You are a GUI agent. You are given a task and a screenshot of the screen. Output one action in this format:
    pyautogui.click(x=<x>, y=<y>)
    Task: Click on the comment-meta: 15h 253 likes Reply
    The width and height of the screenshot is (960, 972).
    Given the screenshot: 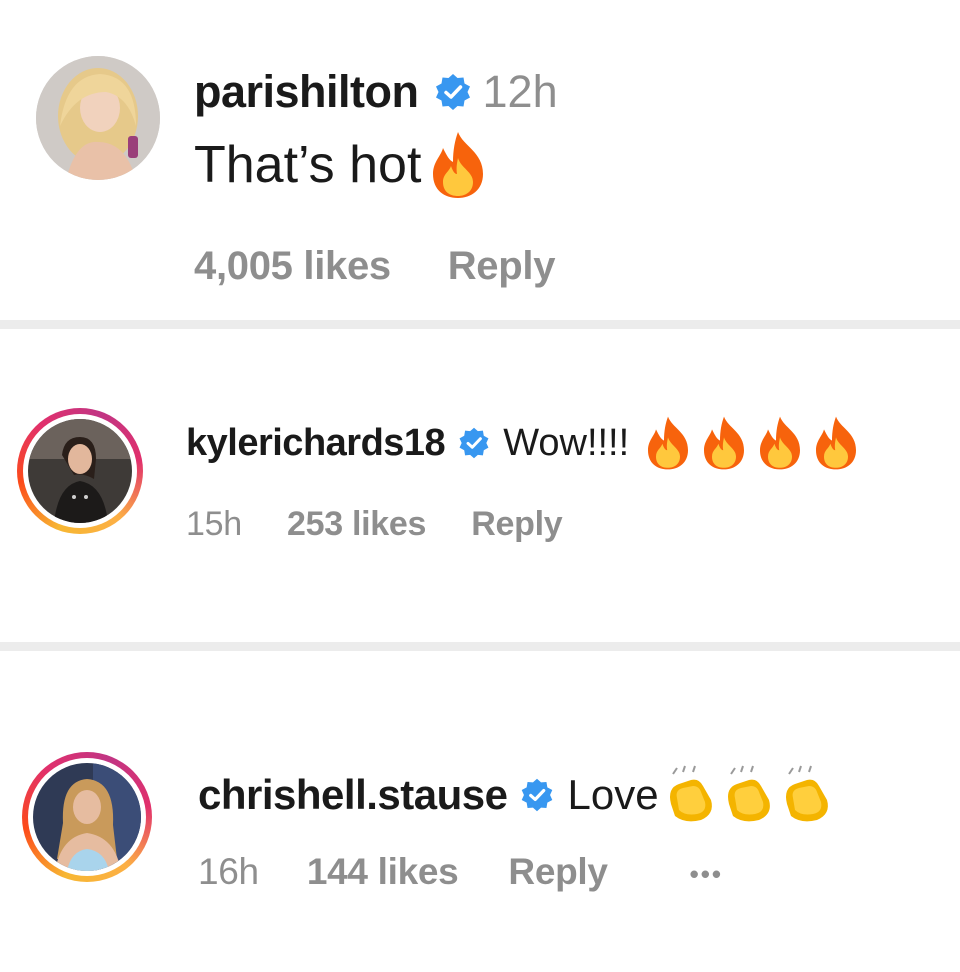 What is the action you would take?
    pyautogui.click(x=374, y=524)
    